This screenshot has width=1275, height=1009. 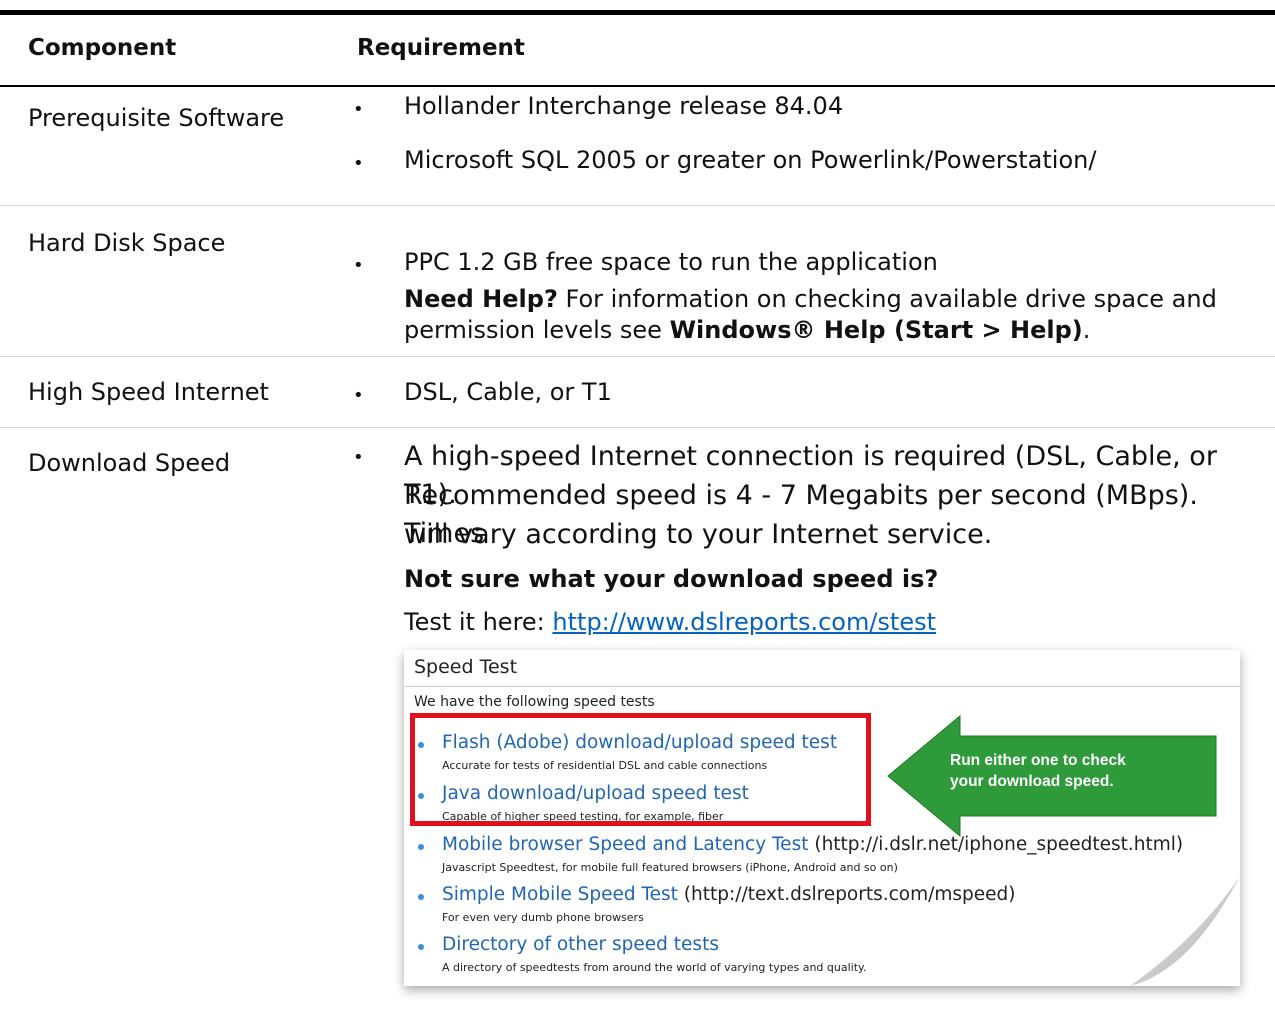 I want to click on header-border, so click(x=637, y=86).